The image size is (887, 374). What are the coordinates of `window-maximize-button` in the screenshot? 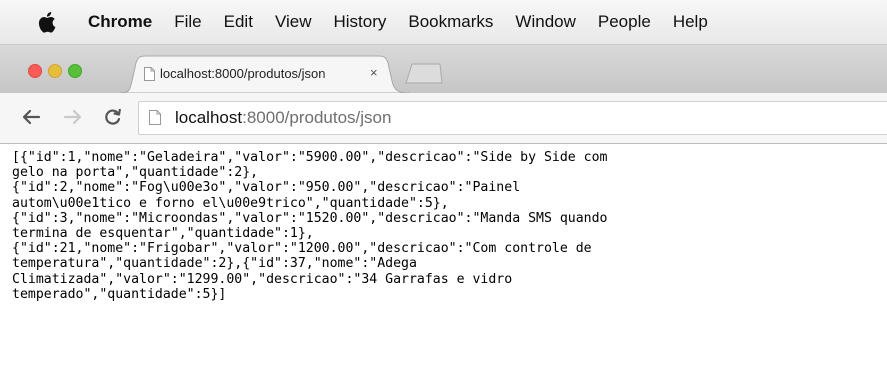 It's located at (75, 71).